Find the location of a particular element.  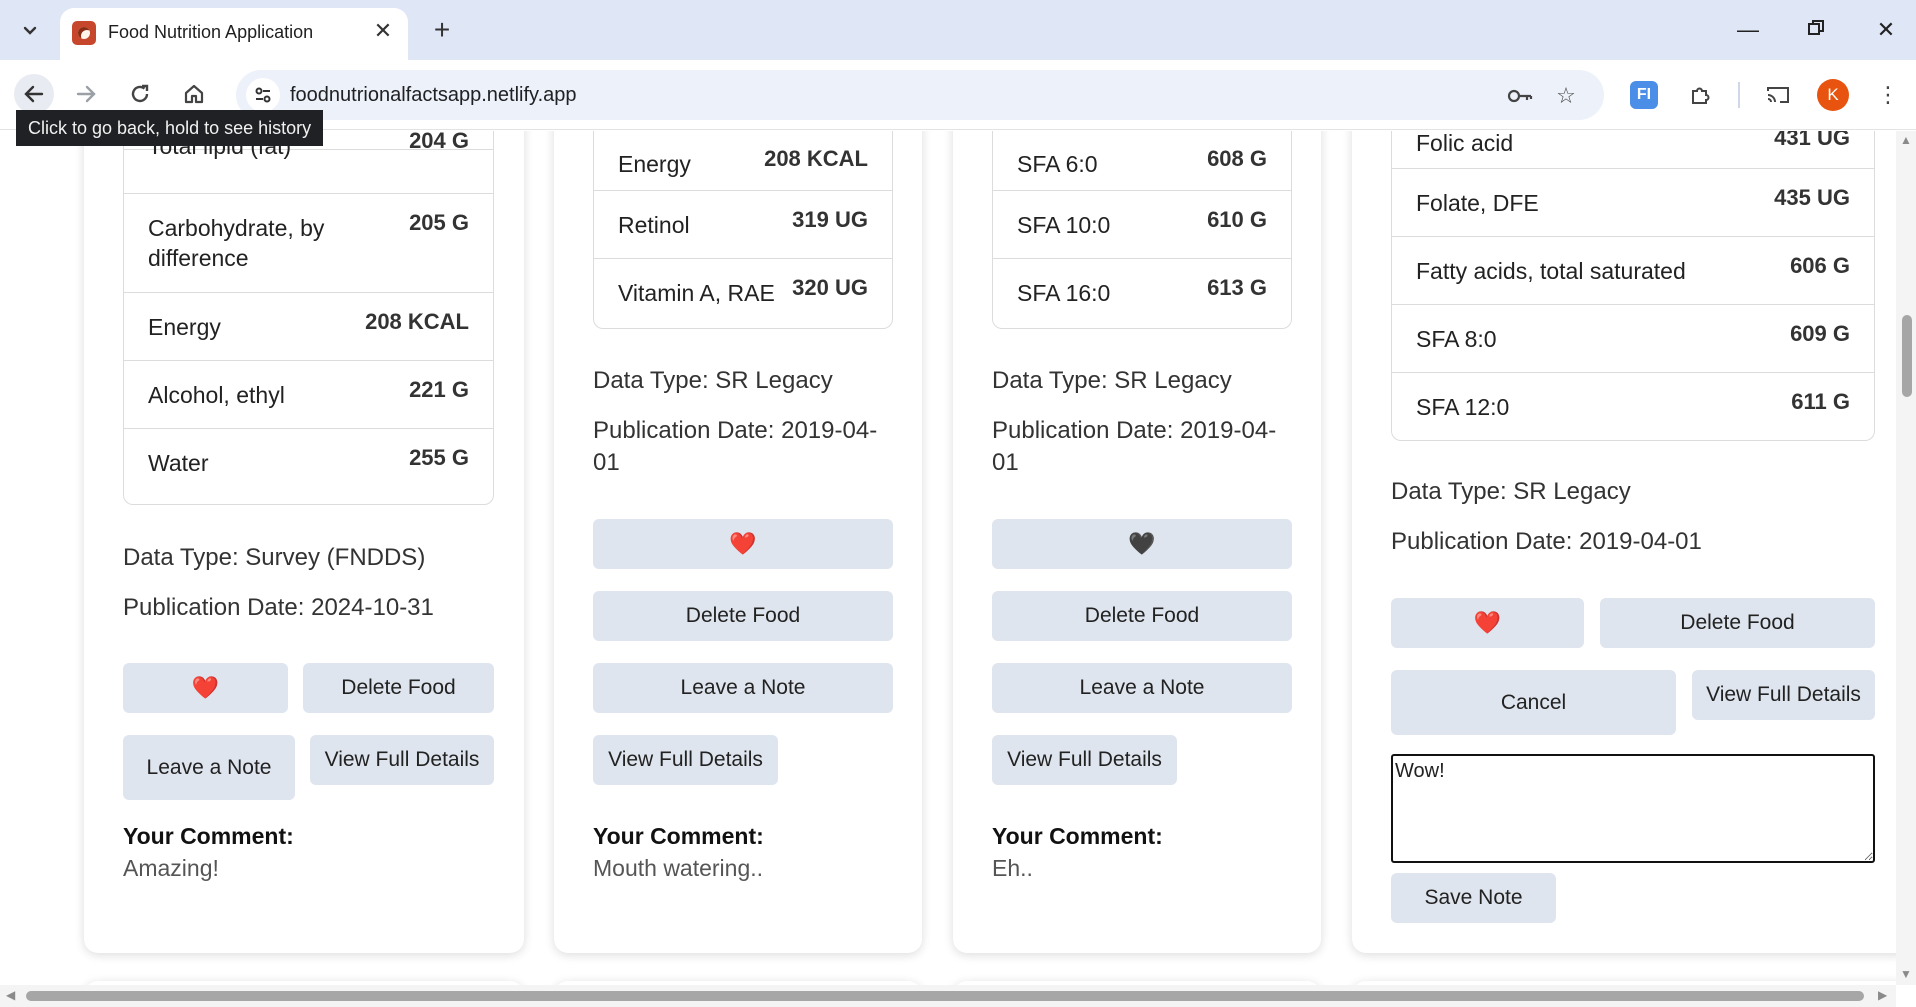

horizontal-scroll-thumb is located at coordinates (945, 996).